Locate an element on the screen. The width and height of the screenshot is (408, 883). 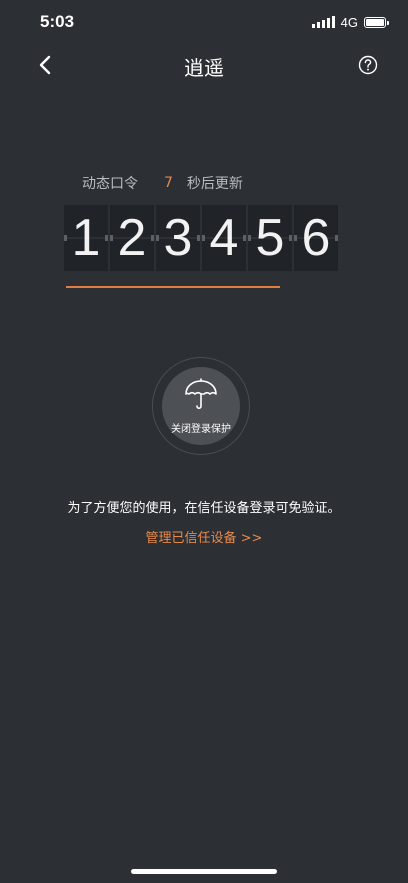
umbrella-icon is located at coordinates (201, 394).